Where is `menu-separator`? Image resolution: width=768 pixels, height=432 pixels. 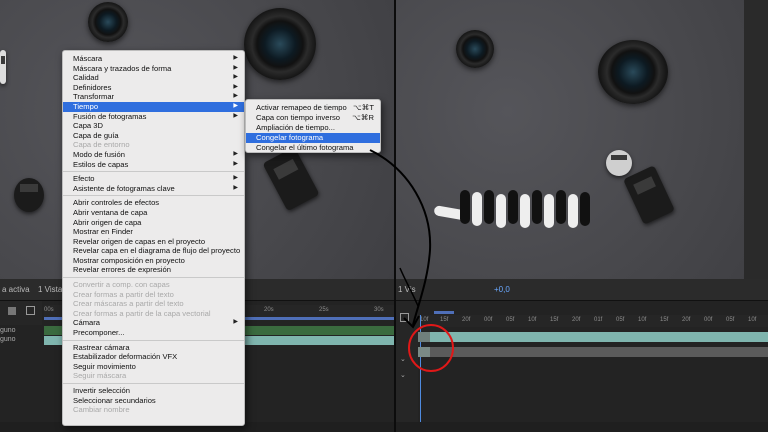
menu-separator is located at coordinates (153, 196).